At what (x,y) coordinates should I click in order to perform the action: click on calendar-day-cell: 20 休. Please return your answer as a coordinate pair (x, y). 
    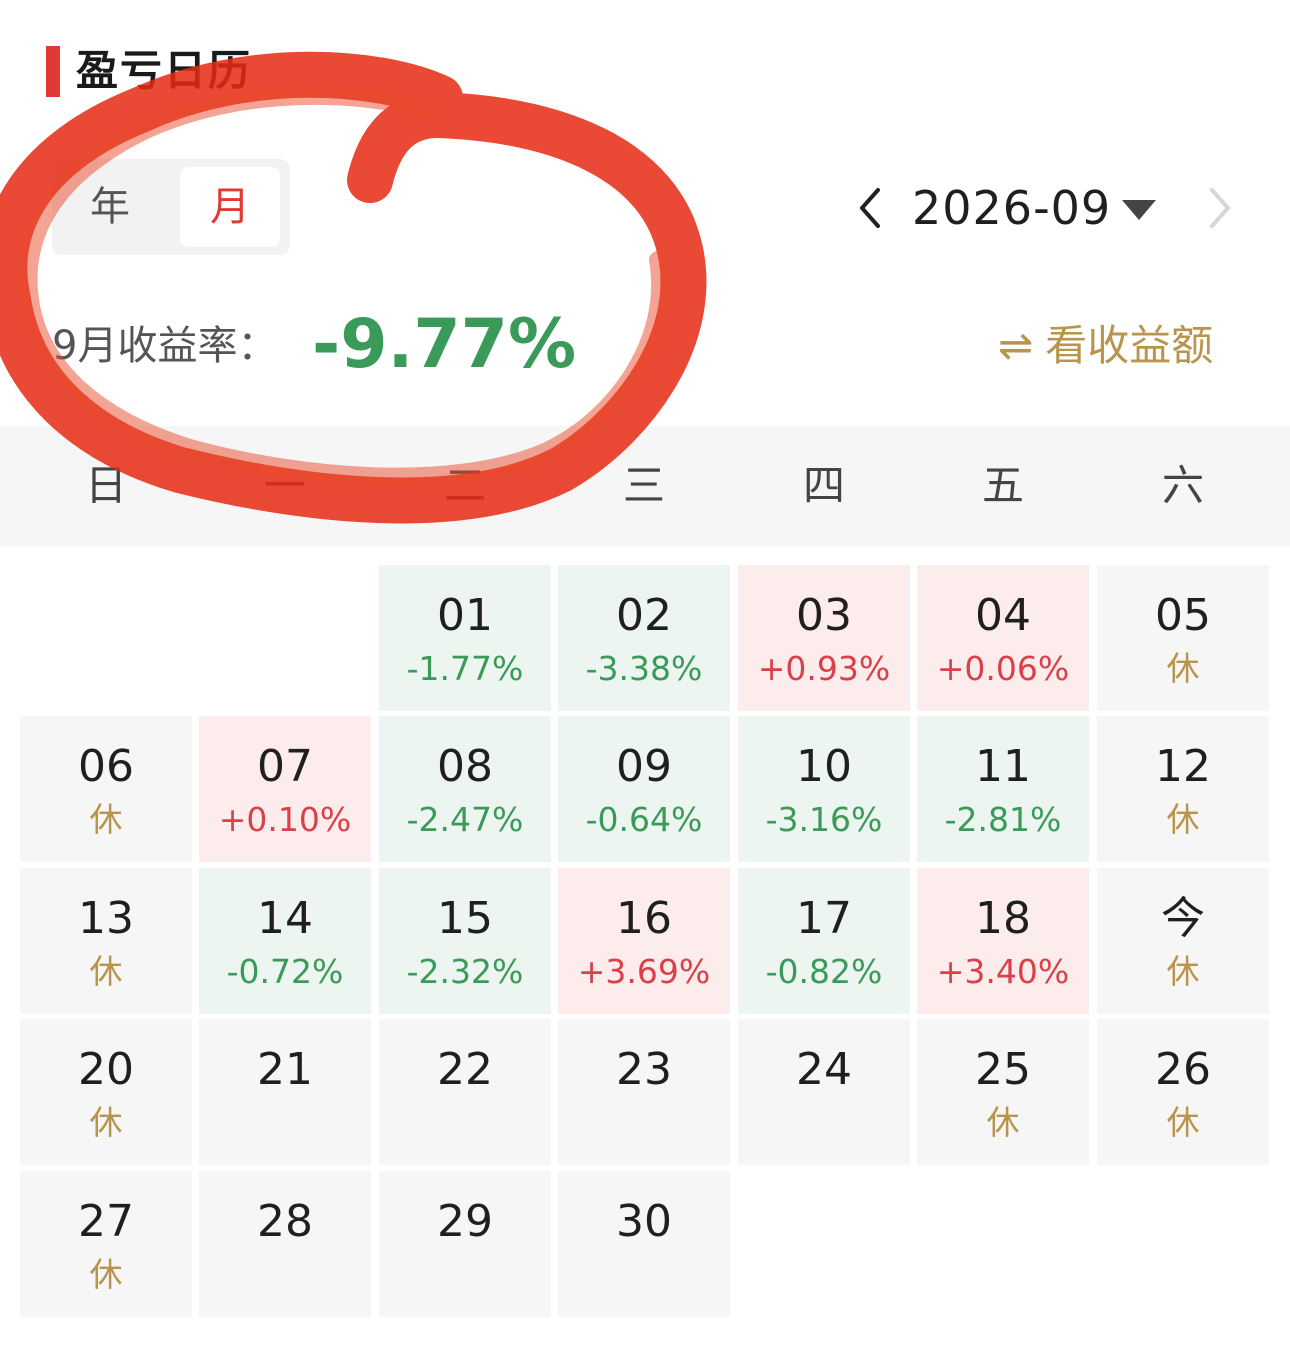
    Looking at the image, I should click on (106, 1092).